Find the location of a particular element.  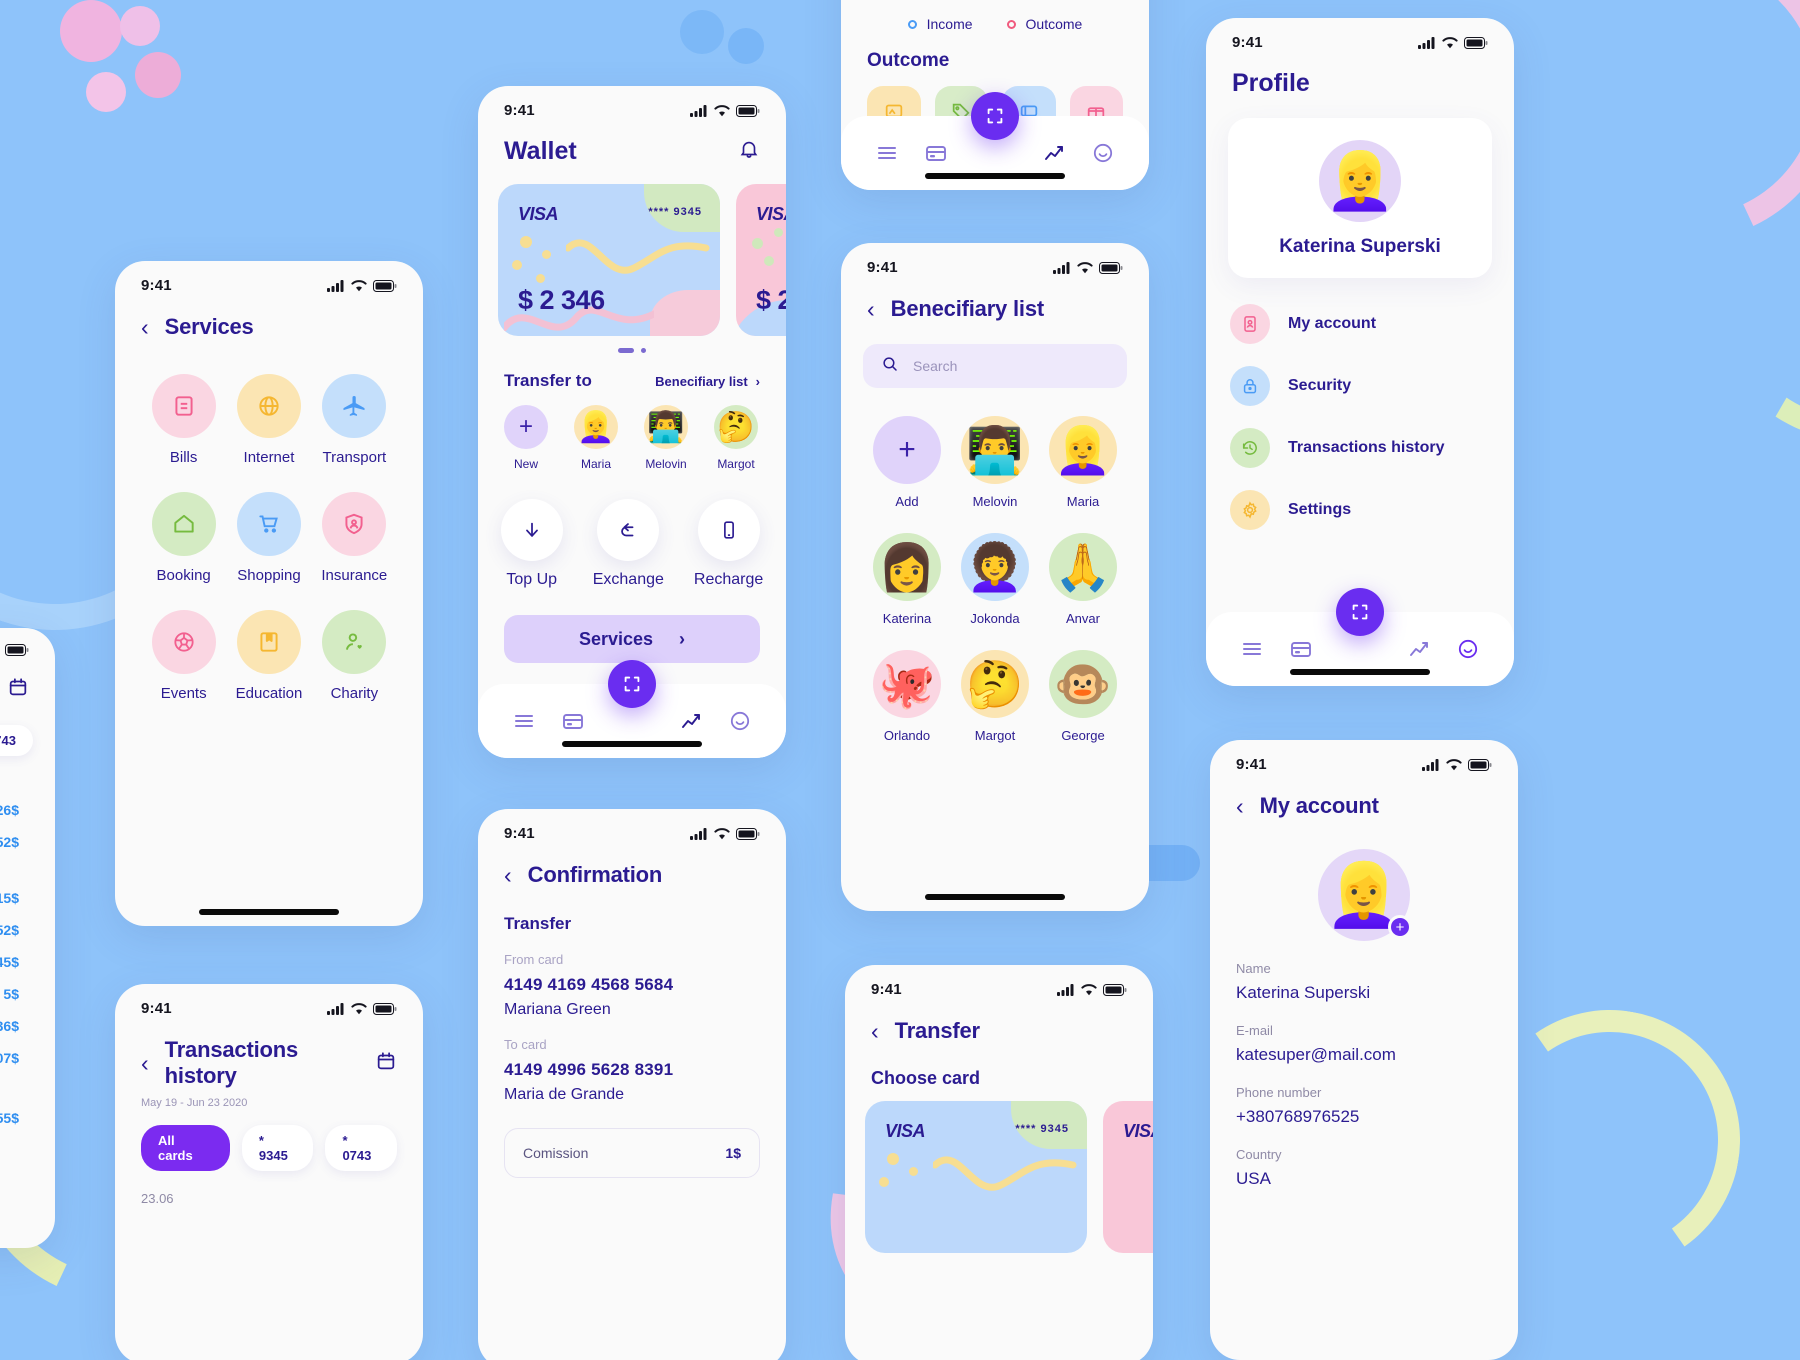

transfer-to-header: Transfer to Benecifiary list › is located at coordinates (632, 372).